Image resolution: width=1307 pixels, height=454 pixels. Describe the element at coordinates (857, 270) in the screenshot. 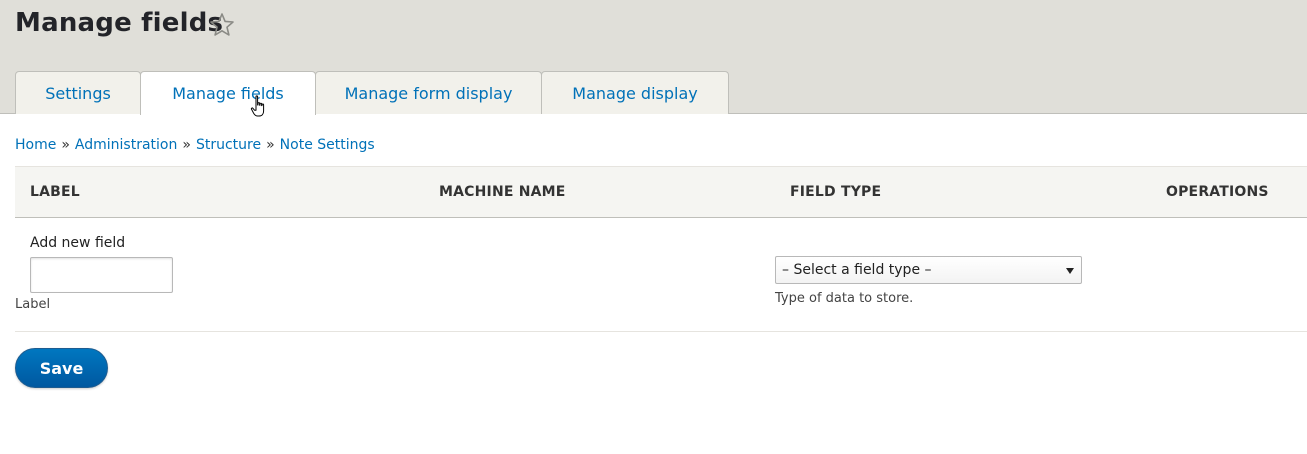

I see `field-type-selected-value: – Select a field type –` at that location.